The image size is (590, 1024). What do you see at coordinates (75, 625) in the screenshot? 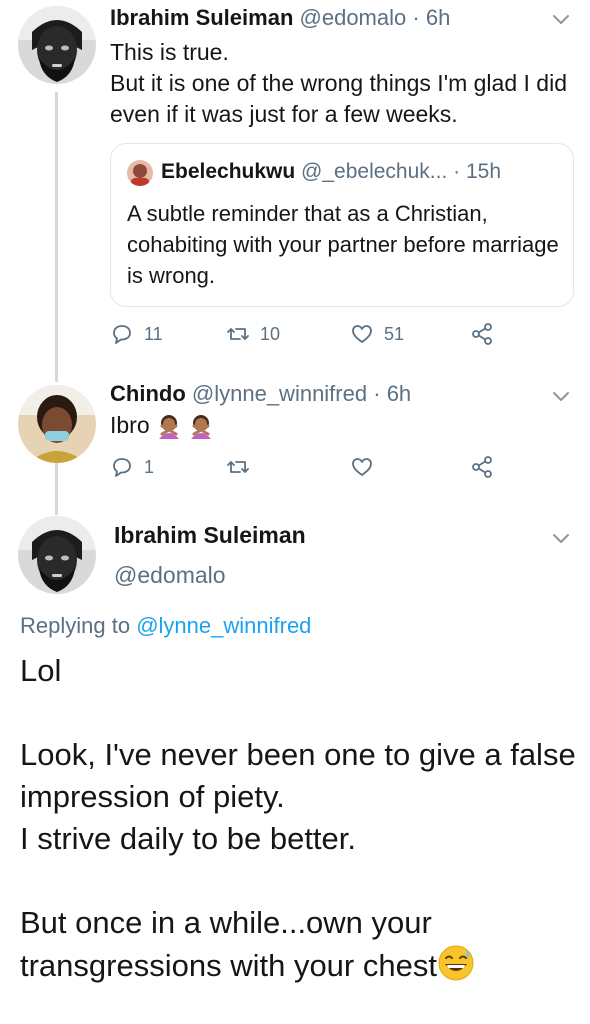
I see `replying-to-prefix: Replying to` at bounding box center [75, 625].